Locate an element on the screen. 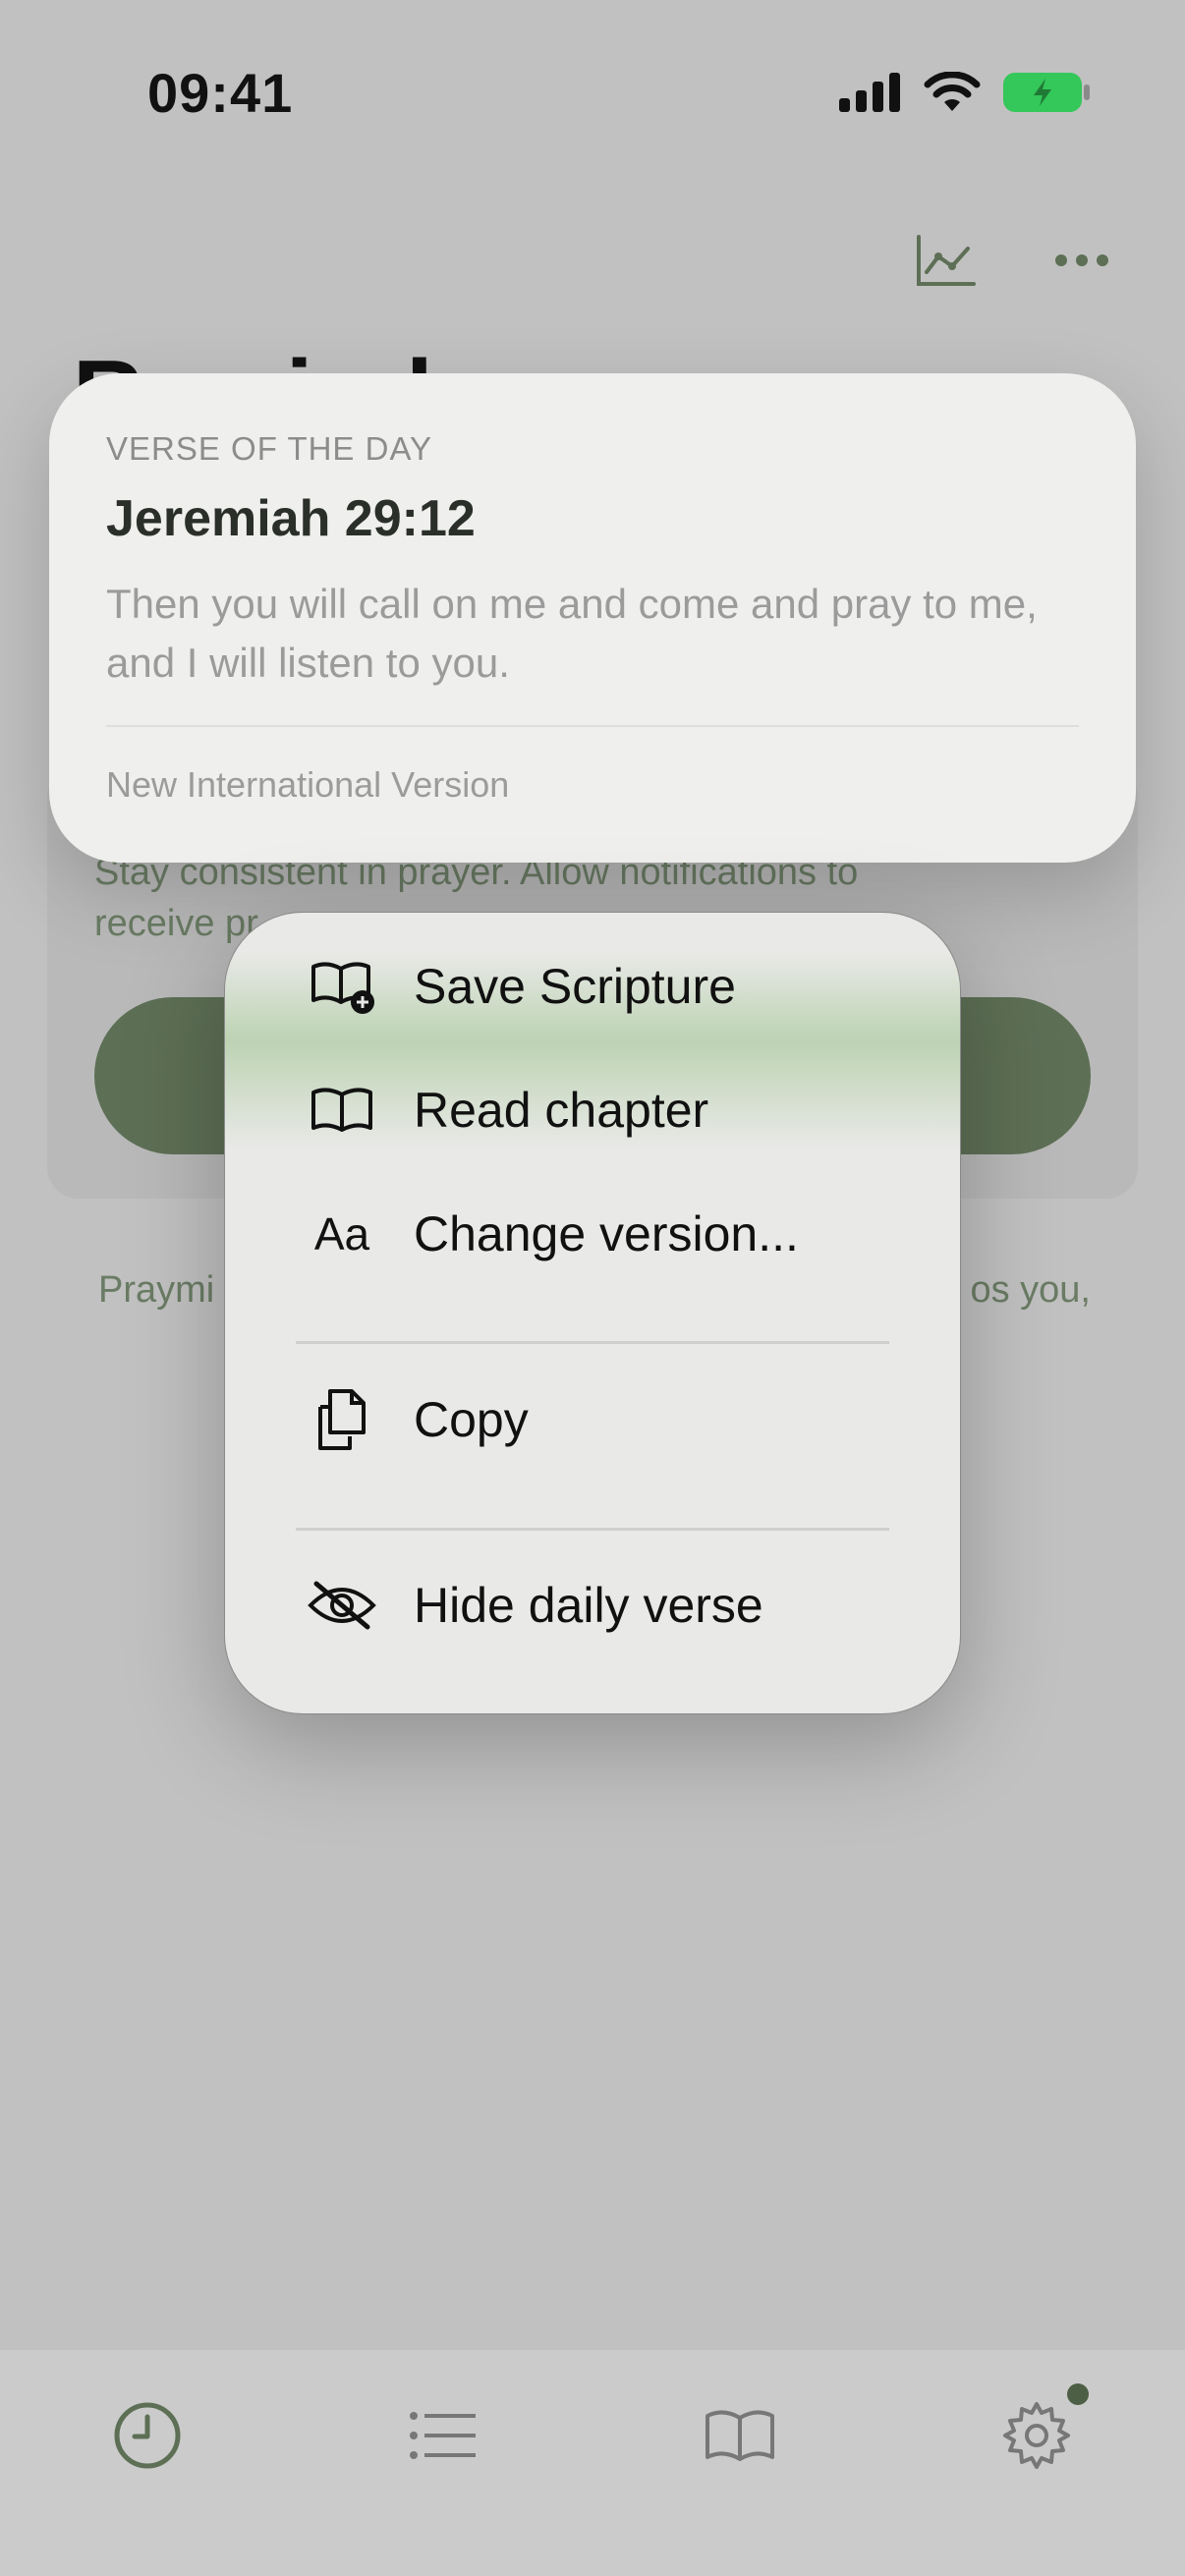  verse-divider is located at coordinates (592, 726).